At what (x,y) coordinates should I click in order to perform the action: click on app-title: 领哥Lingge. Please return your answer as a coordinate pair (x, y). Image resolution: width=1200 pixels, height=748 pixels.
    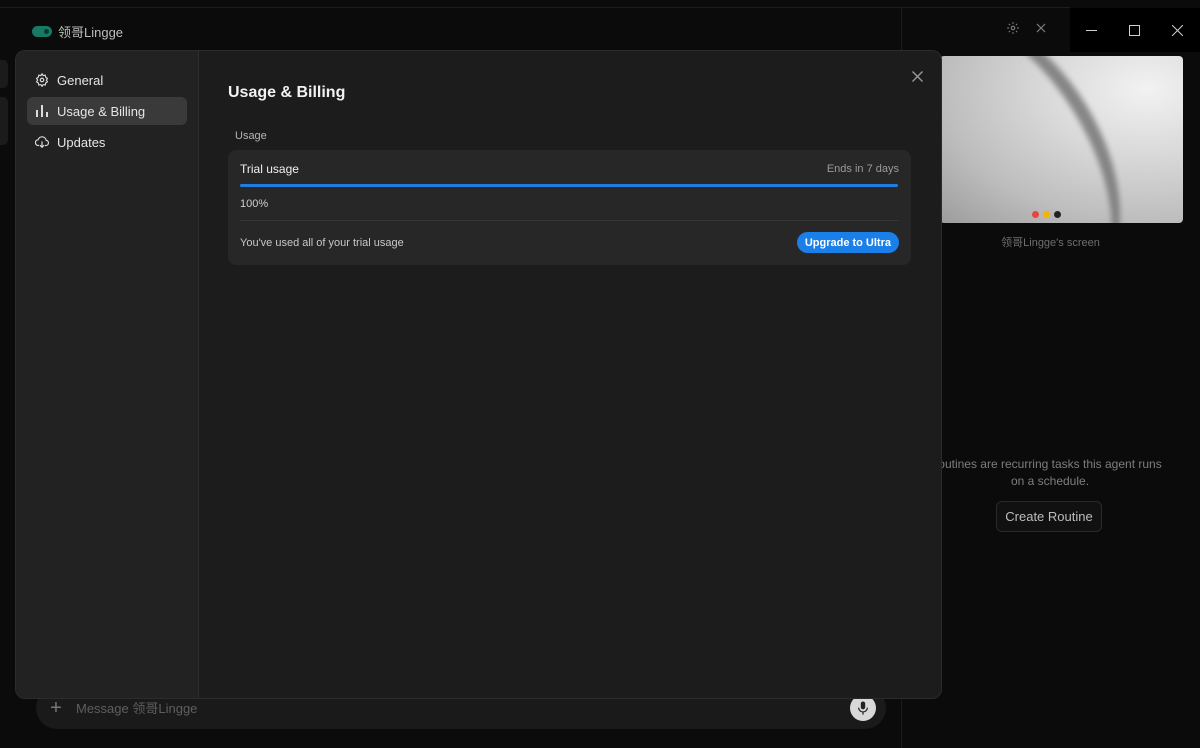
    Looking at the image, I should click on (91, 32).